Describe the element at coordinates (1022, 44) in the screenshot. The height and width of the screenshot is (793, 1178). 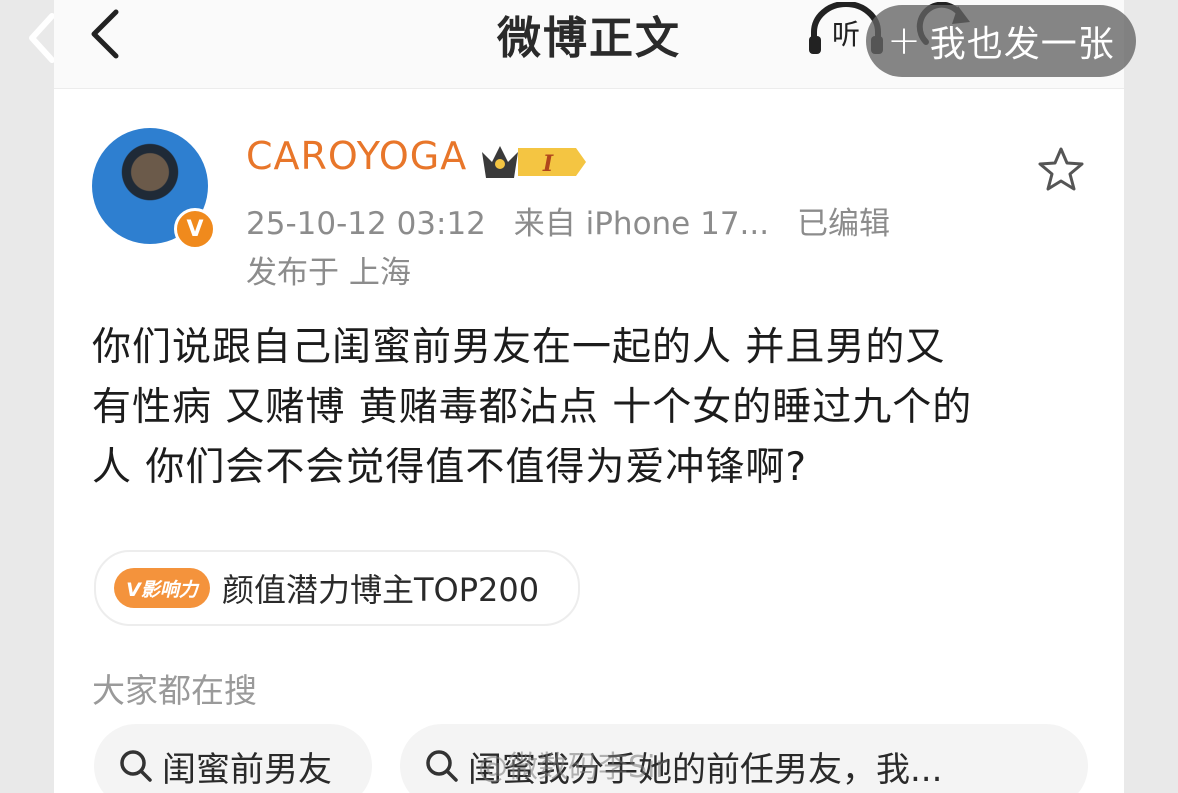
I see `share-pill-label: 我也发一张` at that location.